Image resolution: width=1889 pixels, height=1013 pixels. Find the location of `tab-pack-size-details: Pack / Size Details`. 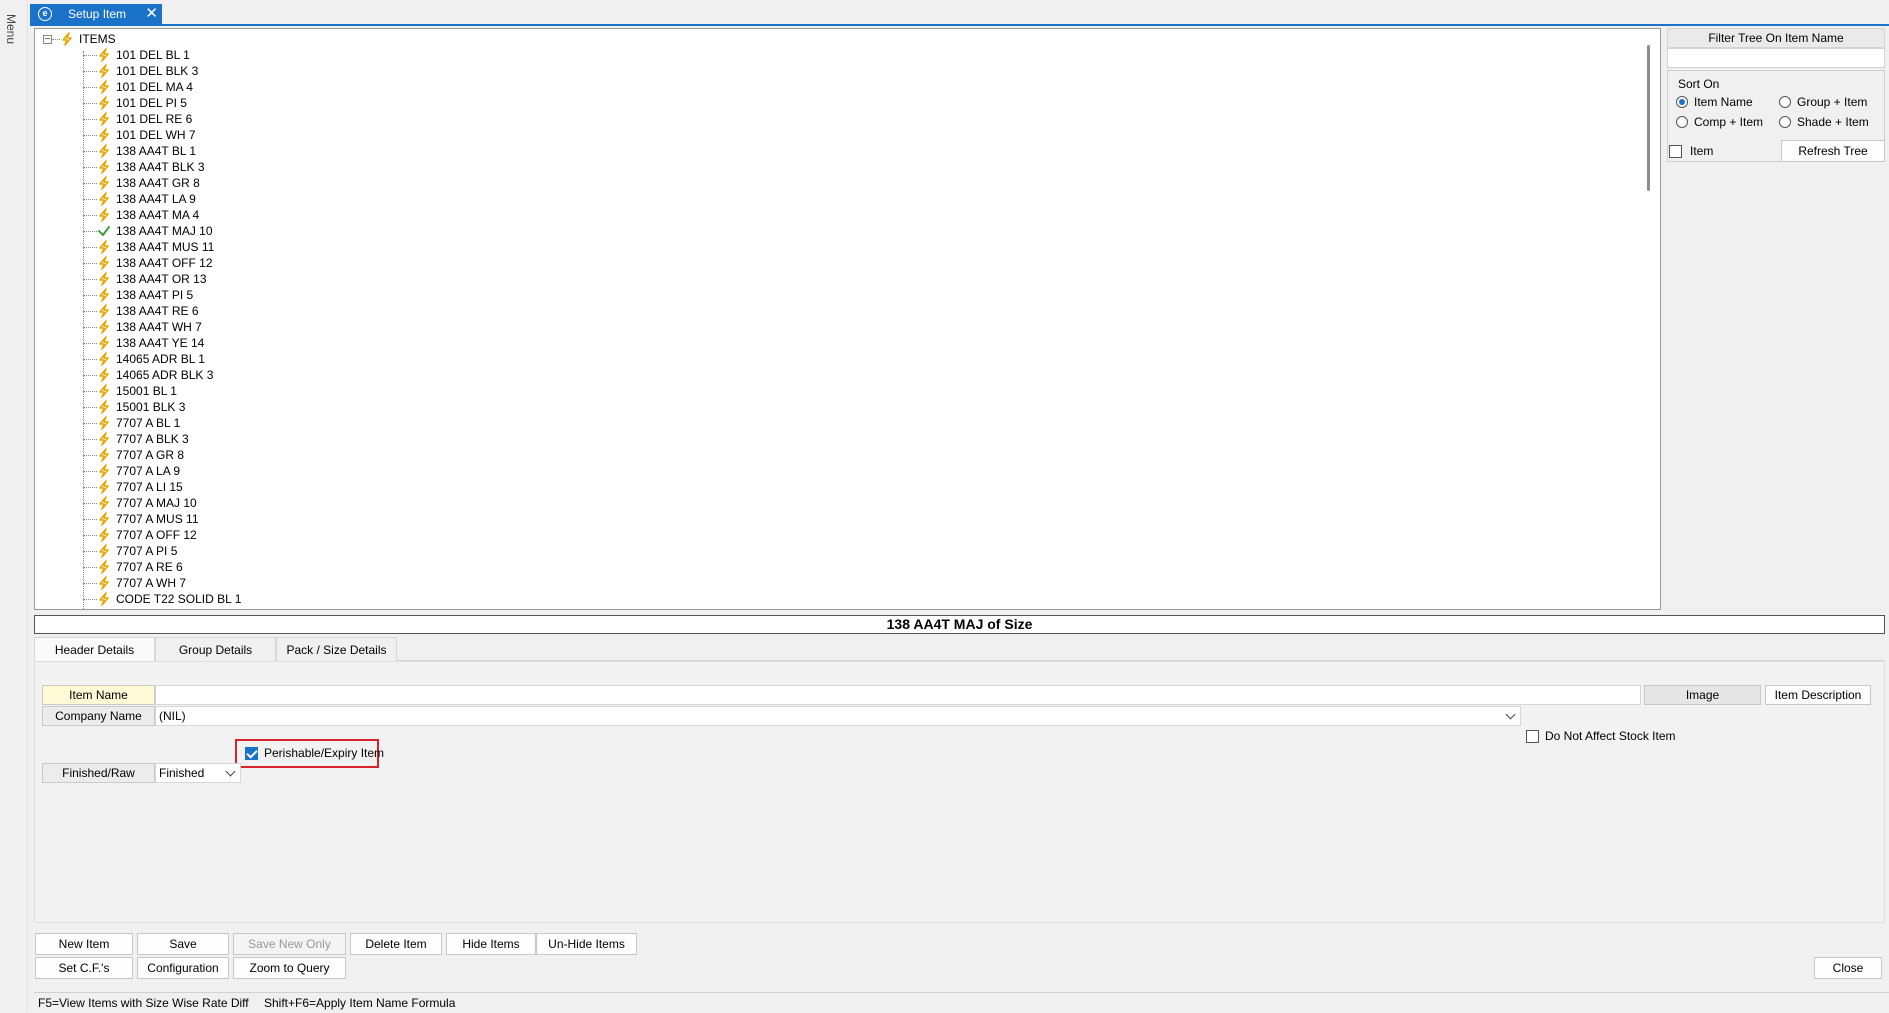

tab-pack-size-details: Pack / Size Details is located at coordinates (336, 649).